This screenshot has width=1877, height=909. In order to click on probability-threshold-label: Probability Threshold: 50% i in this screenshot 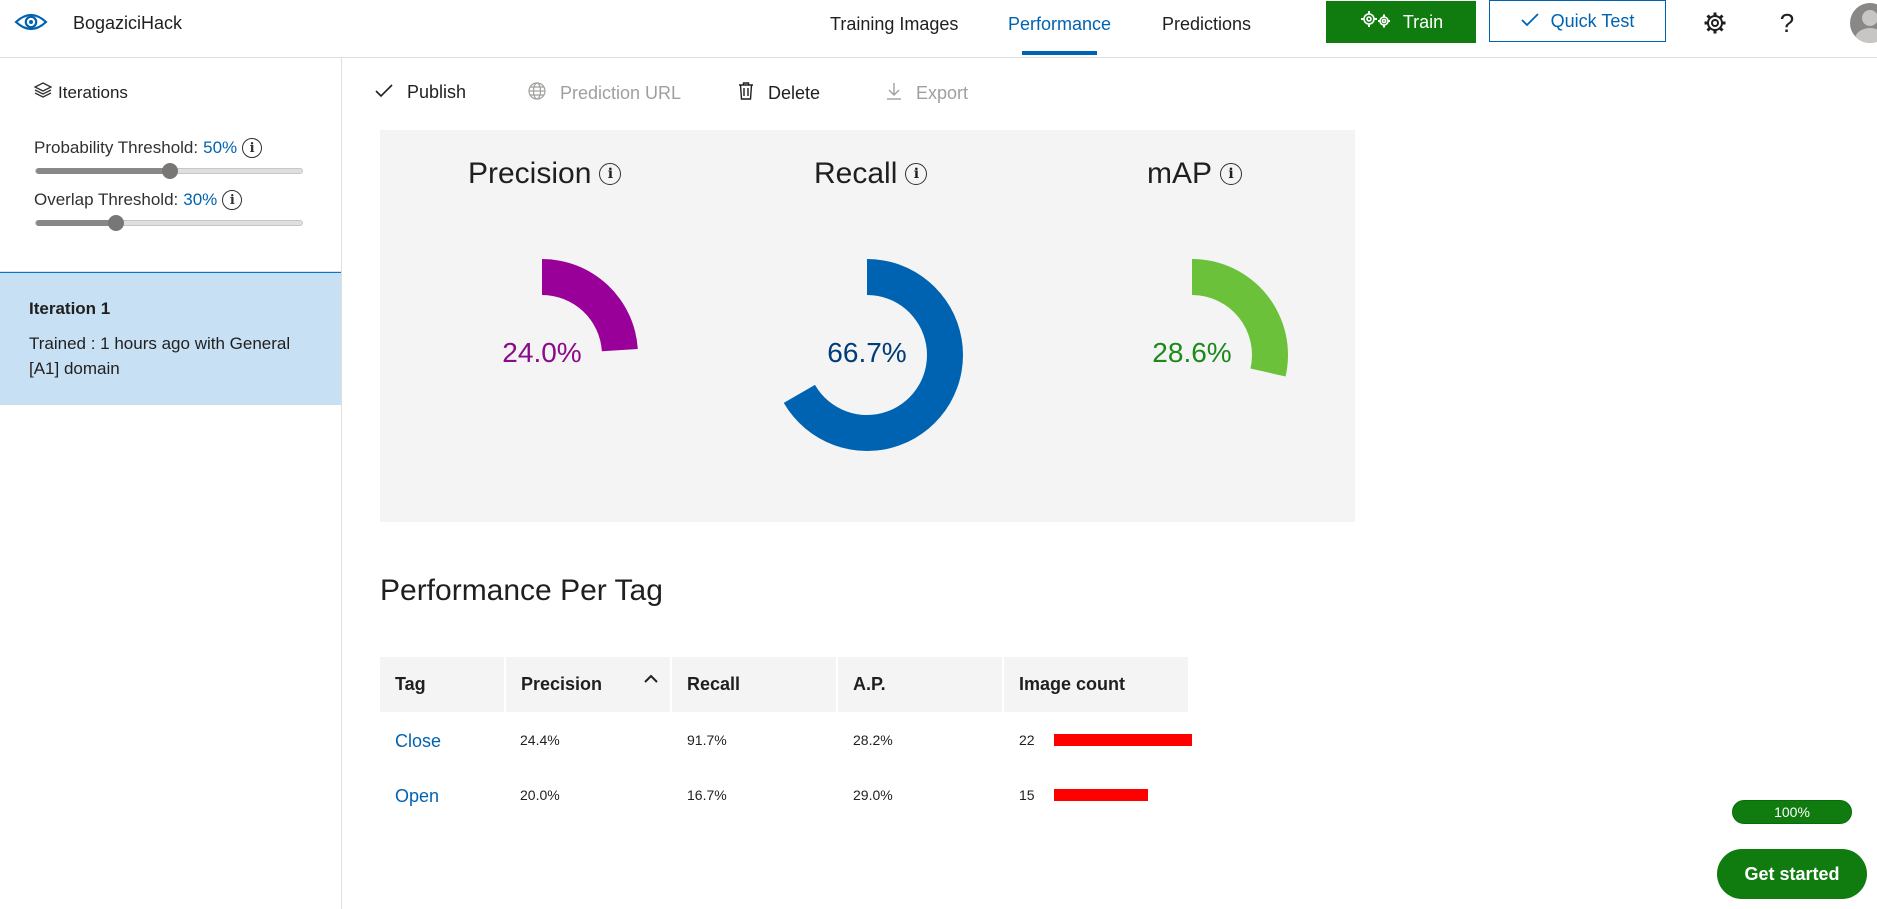, I will do `click(148, 148)`.